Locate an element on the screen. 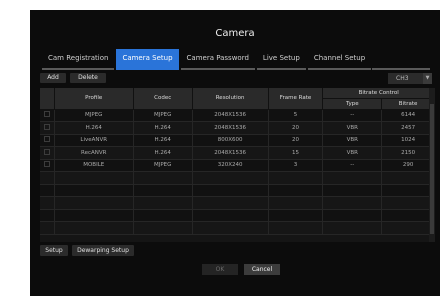 This screenshot has height=296, width=440. table-row: RecANVR H.264 2048X1536 15 VBR 2150 is located at coordinates (237, 153).